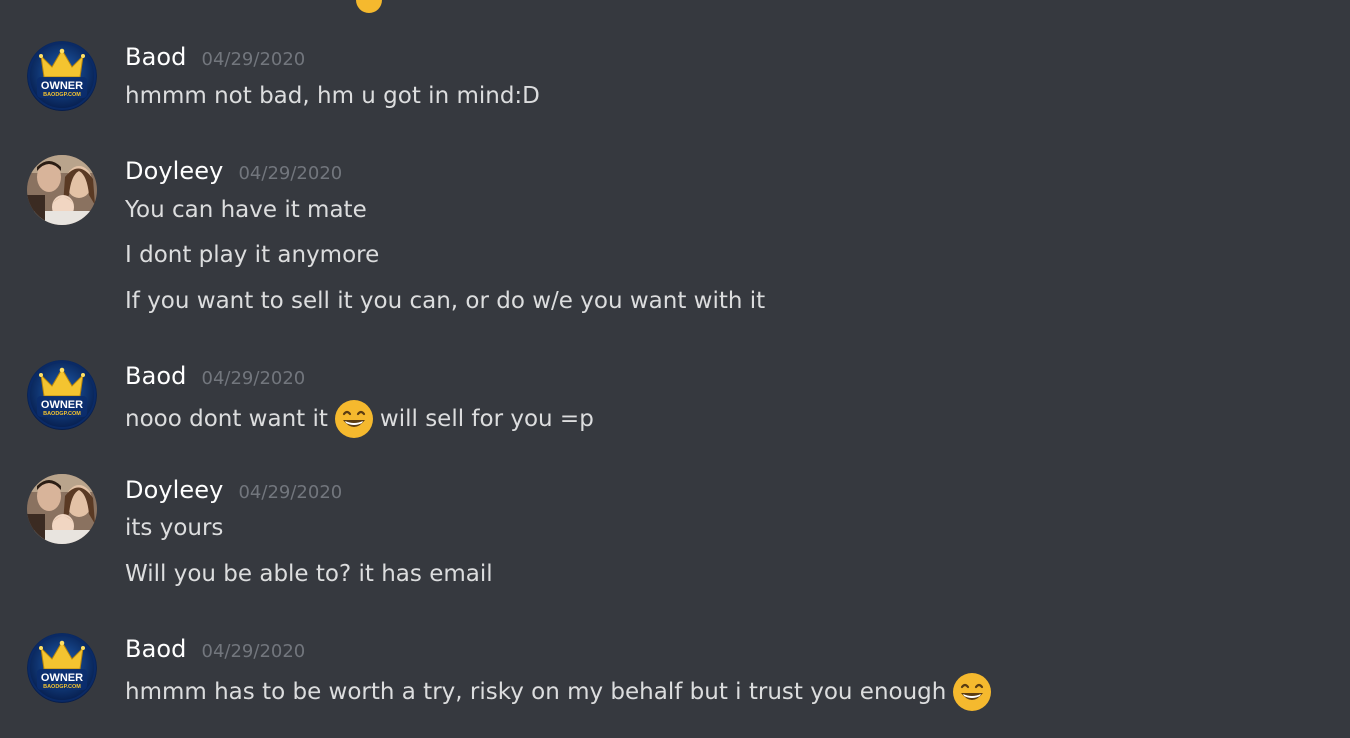 Image resolution: width=1350 pixels, height=738 pixels. I want to click on message-text-segment: its yours, so click(174, 528).